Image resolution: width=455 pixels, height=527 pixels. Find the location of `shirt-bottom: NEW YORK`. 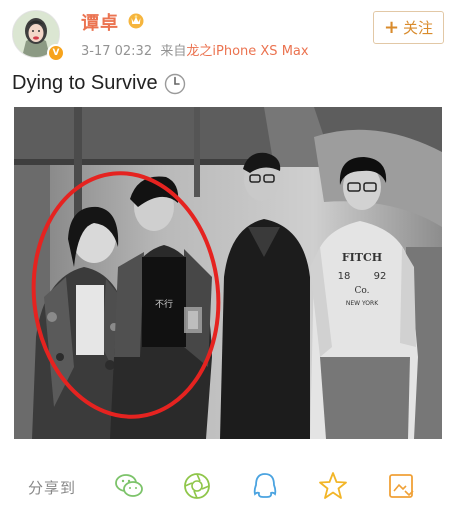

shirt-bottom: NEW YORK is located at coordinates (362, 303).